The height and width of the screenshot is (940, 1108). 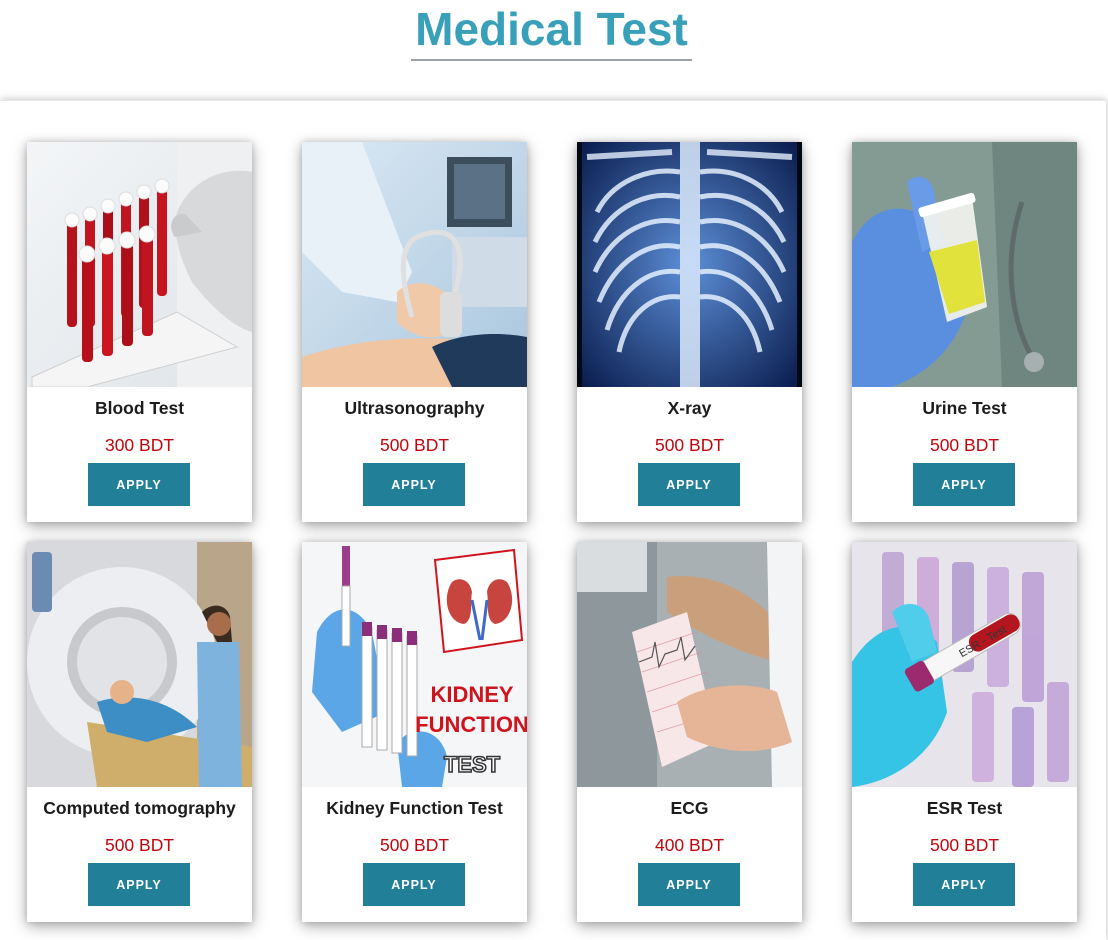 What do you see at coordinates (551, 60) in the screenshot?
I see `title-underline` at bounding box center [551, 60].